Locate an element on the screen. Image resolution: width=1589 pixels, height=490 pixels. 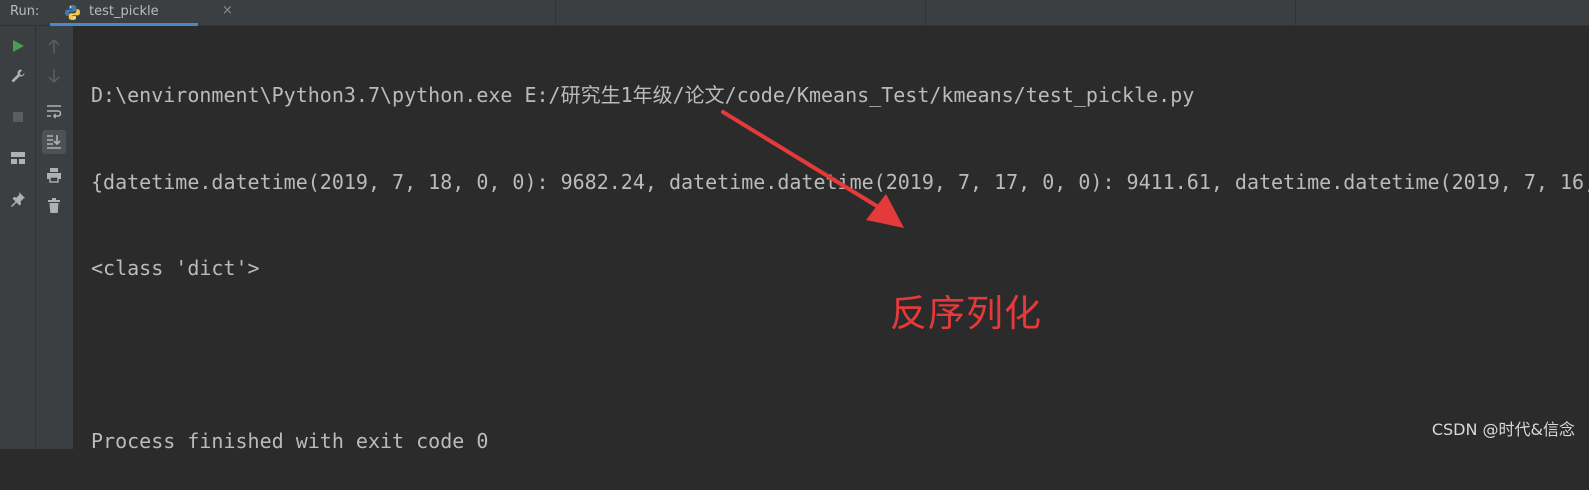
python-file-icon is located at coordinates (72, 12).